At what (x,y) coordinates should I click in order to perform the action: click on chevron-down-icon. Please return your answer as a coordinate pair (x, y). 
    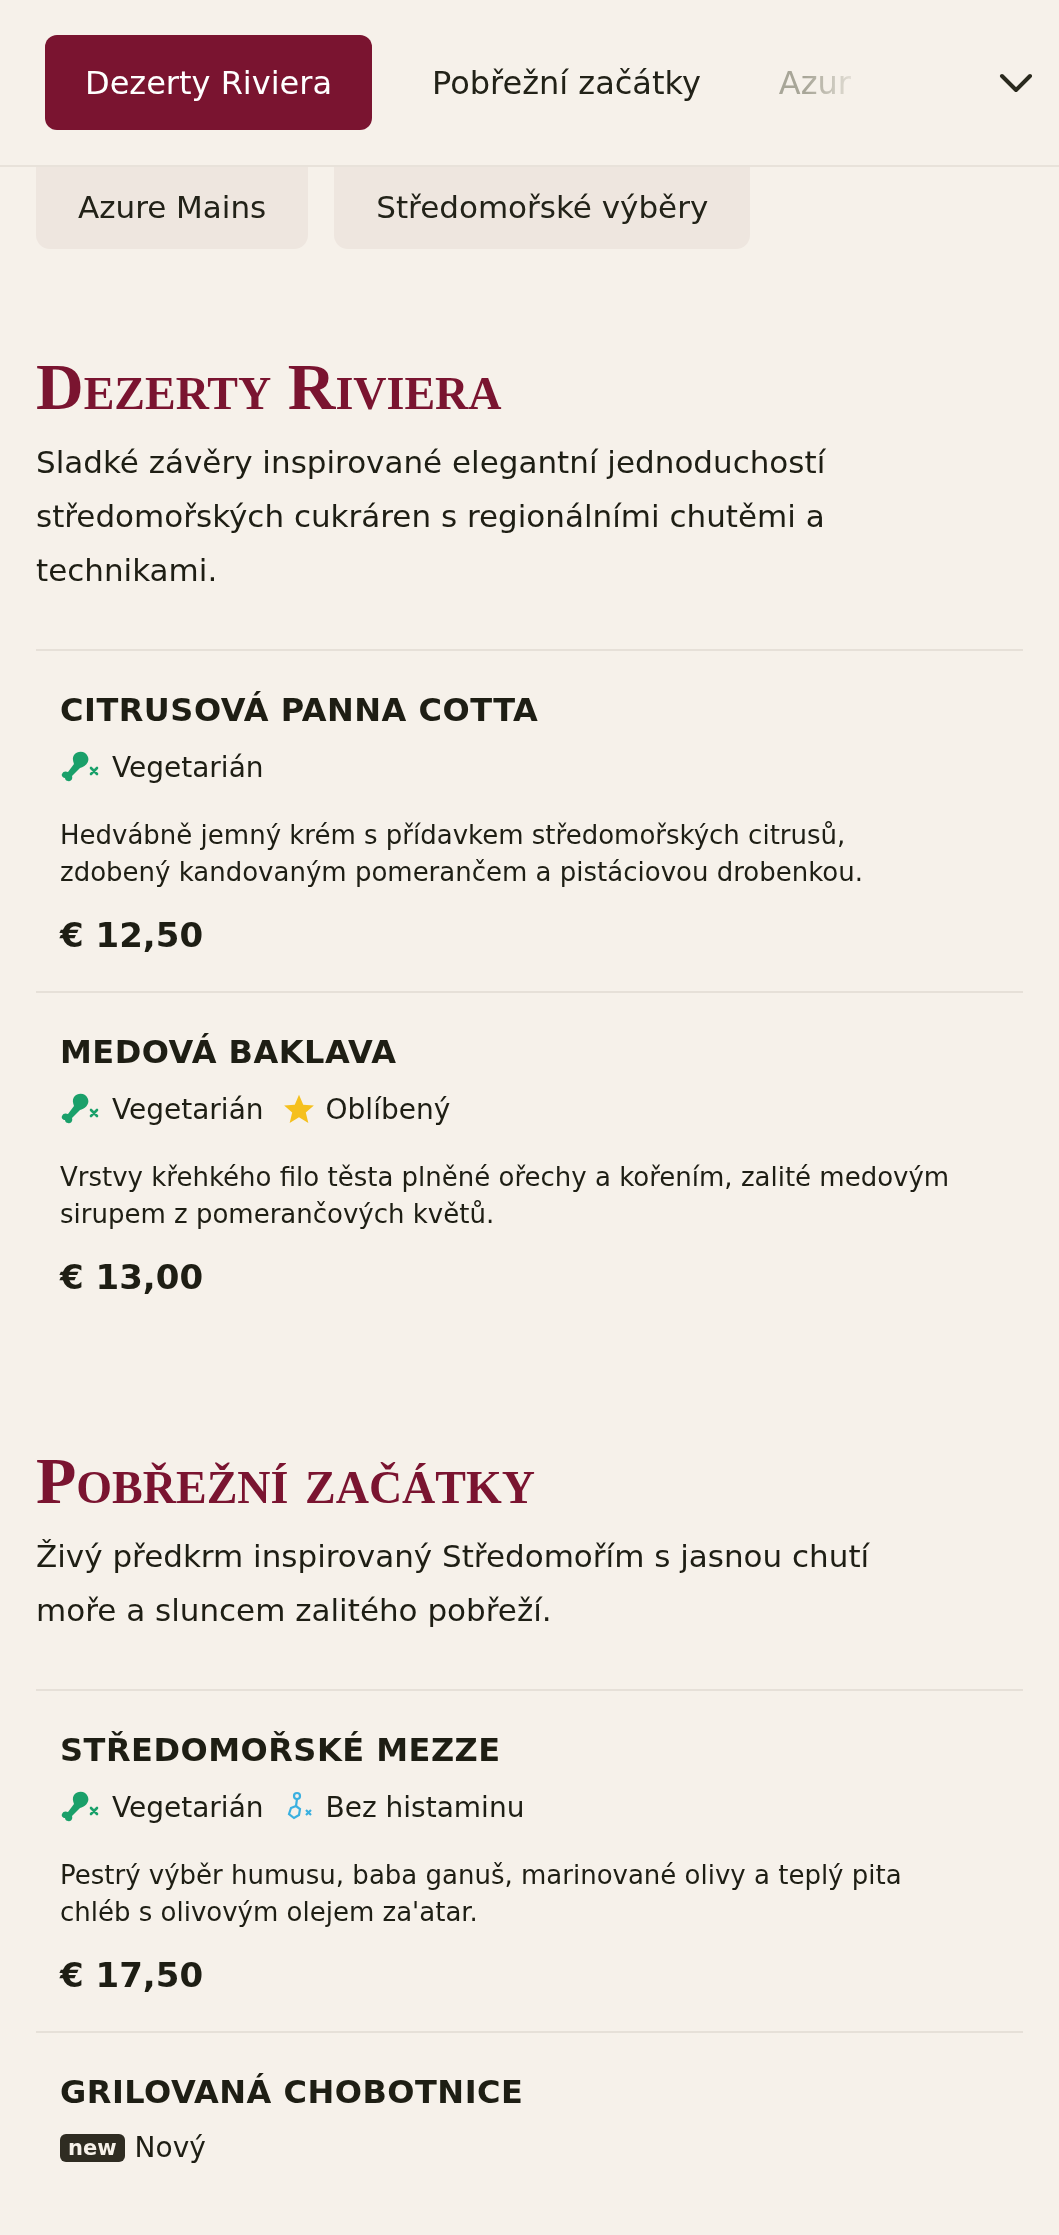
    Looking at the image, I should click on (1016, 82).